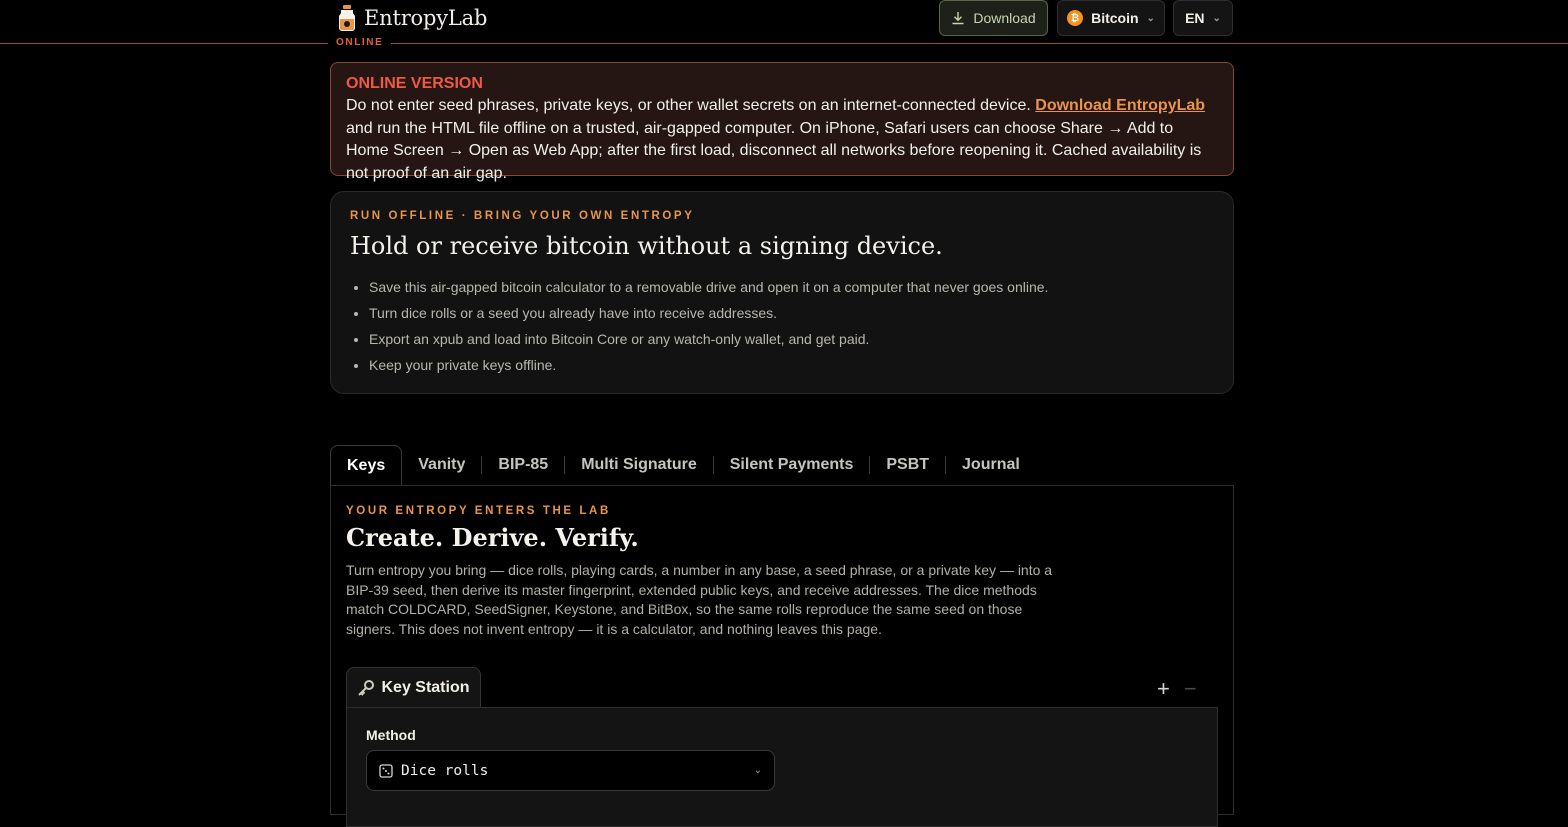 The width and height of the screenshot is (1568, 827). I want to click on tab-psbt: PSBT, so click(907, 465).